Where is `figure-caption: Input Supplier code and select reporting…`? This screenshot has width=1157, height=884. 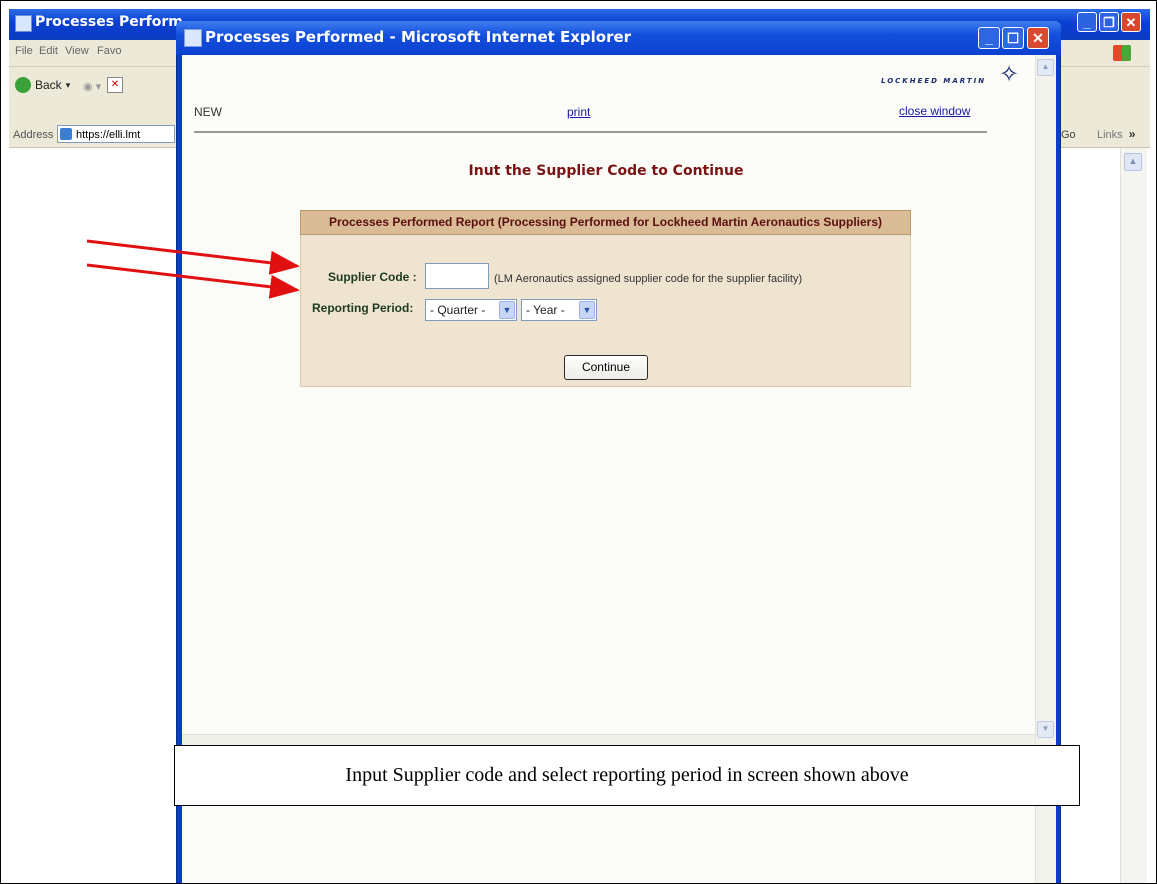
figure-caption: Input Supplier code and select reporting… is located at coordinates (627, 775).